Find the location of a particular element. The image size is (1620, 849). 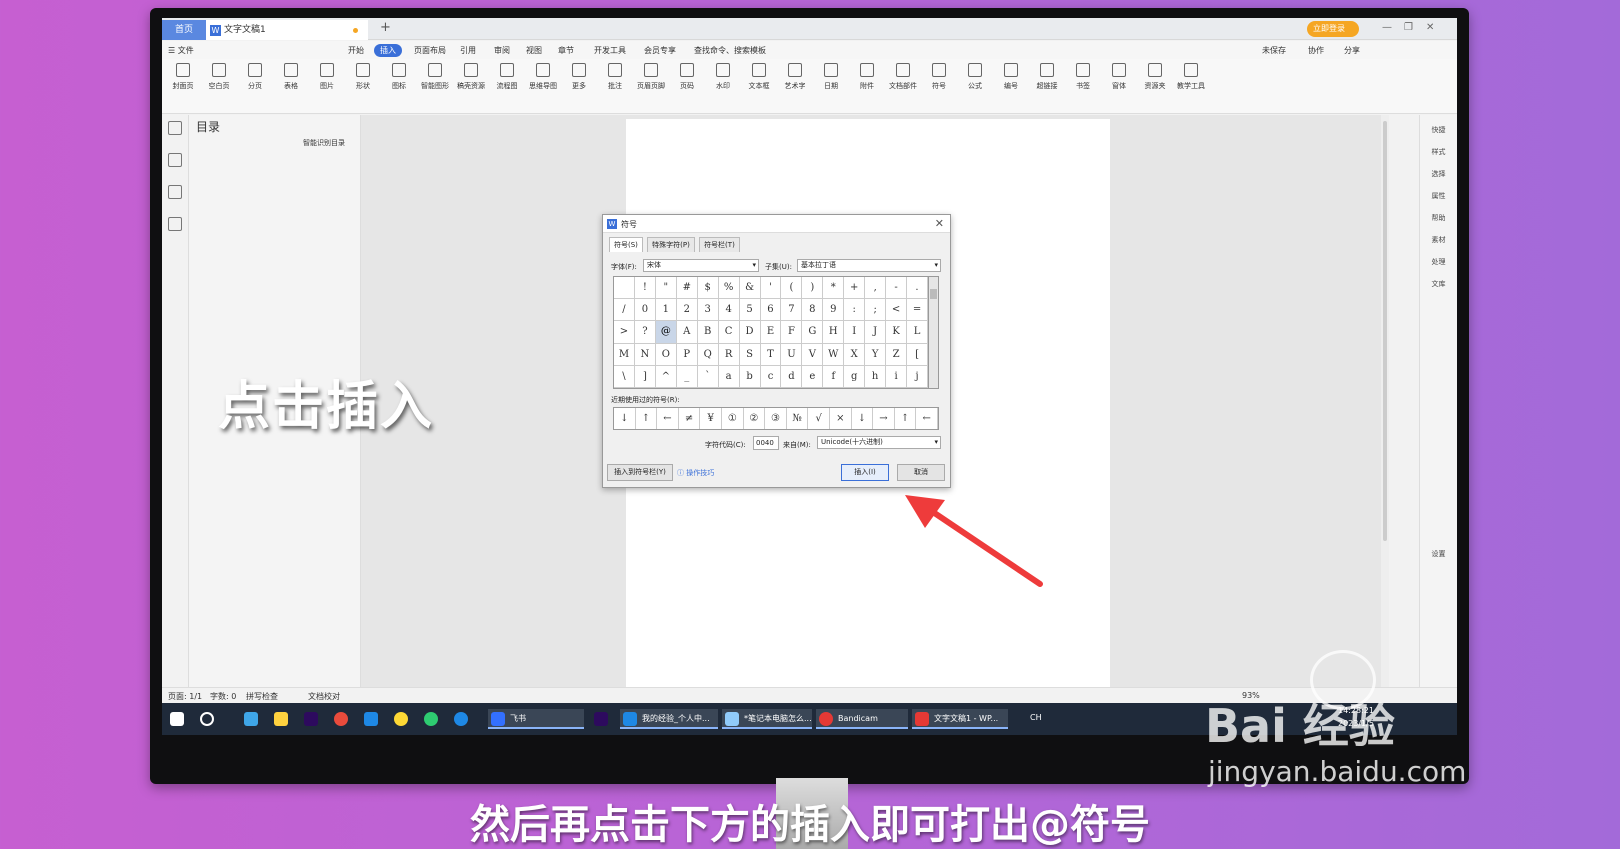

caption-subtitle: 然后再点击下方的插入即可打出@符号 is located at coordinates (810, 825).